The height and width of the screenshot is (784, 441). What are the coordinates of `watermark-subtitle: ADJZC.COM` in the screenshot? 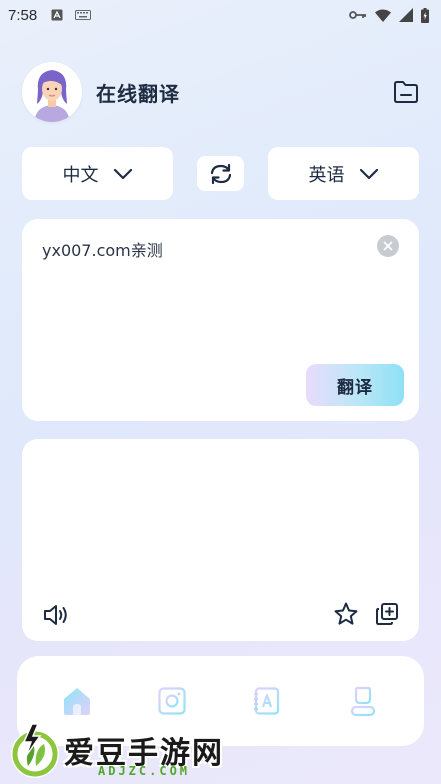 It's located at (144, 771).